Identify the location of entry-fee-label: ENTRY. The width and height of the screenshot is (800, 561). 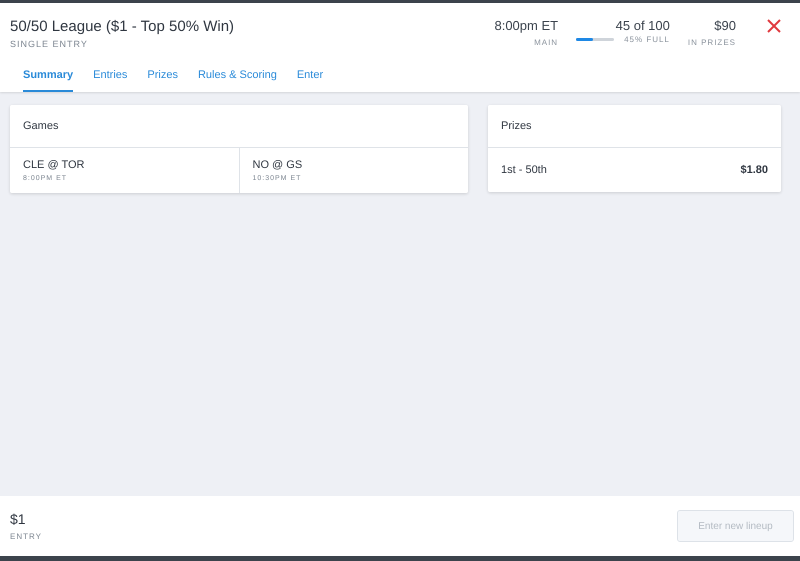
(26, 536).